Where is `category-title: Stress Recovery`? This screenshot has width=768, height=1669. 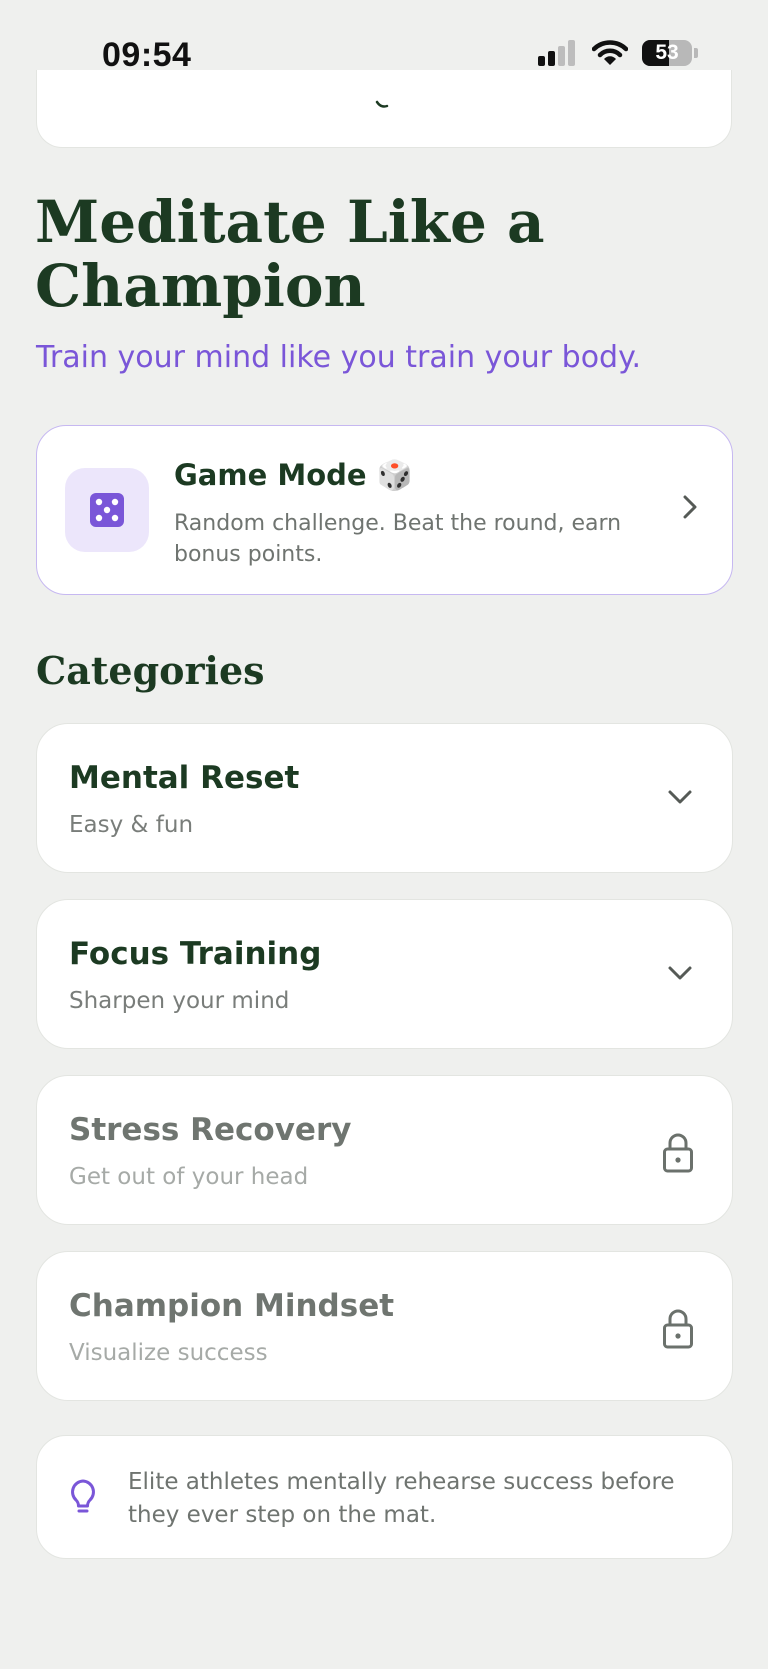
category-title: Stress Recovery is located at coordinates (210, 1130).